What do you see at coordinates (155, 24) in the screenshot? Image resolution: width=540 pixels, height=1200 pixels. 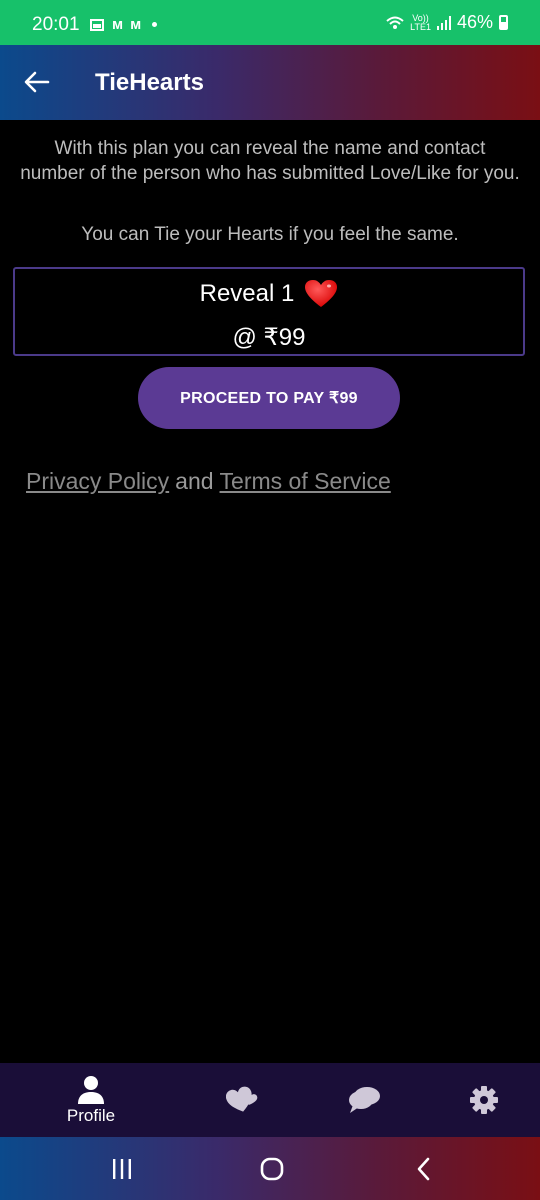 I see `dot-icon` at bounding box center [155, 24].